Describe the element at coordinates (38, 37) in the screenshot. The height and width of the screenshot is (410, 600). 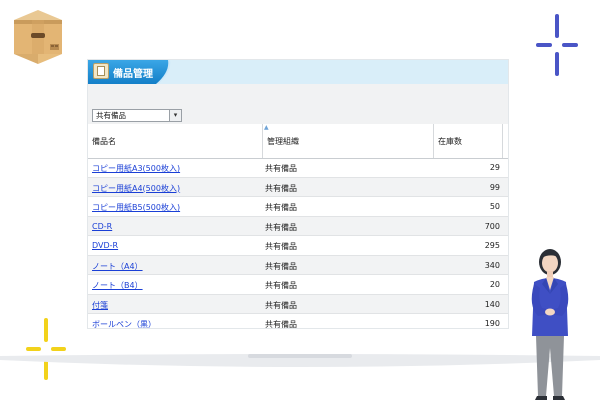
I see `cardboard-box-icon` at that location.